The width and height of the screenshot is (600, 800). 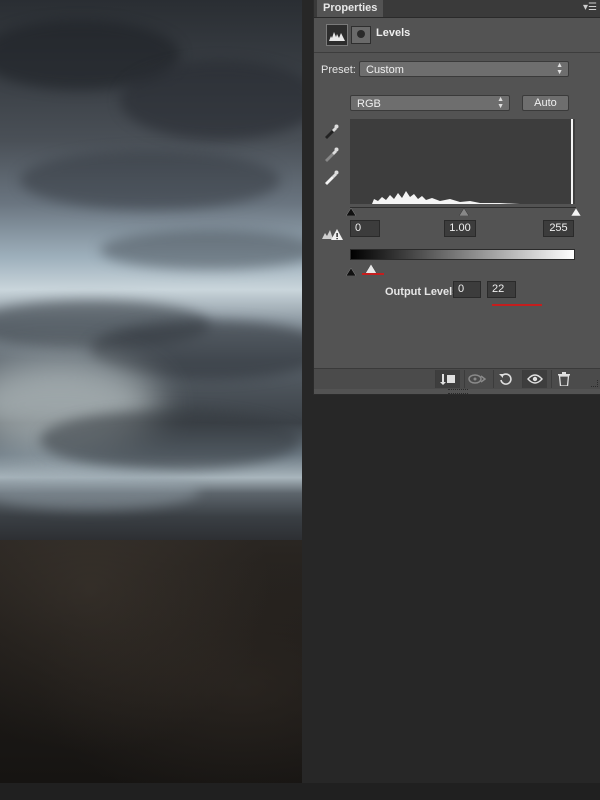 What do you see at coordinates (501, 289) in the screenshot?
I see `output-white-field: 22` at bounding box center [501, 289].